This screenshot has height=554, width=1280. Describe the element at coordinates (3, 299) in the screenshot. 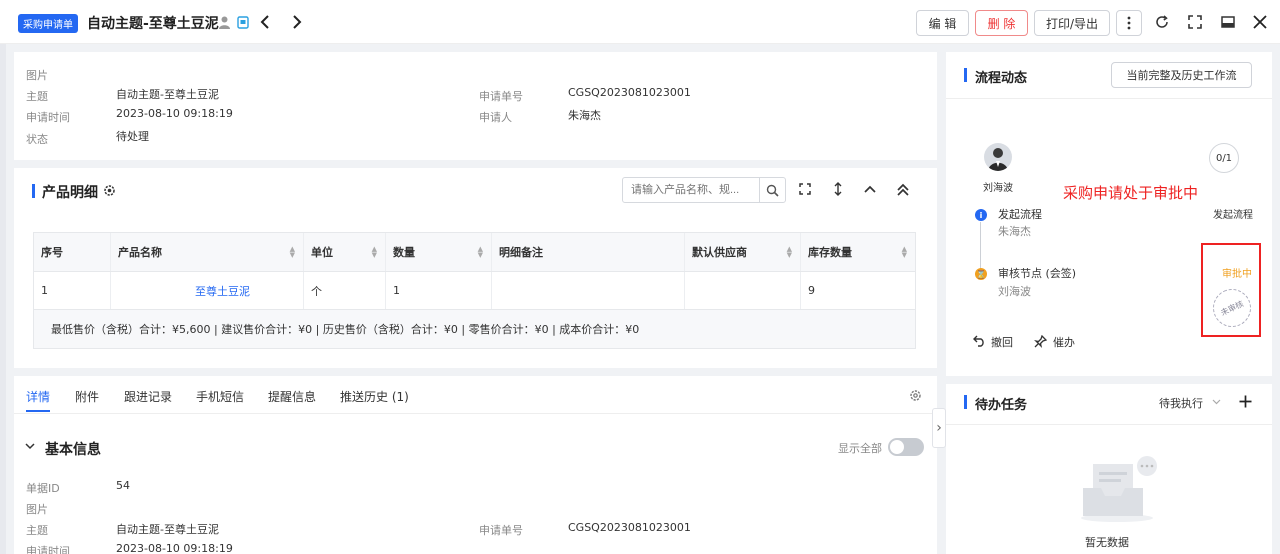

I see `left-edge-strip` at that location.